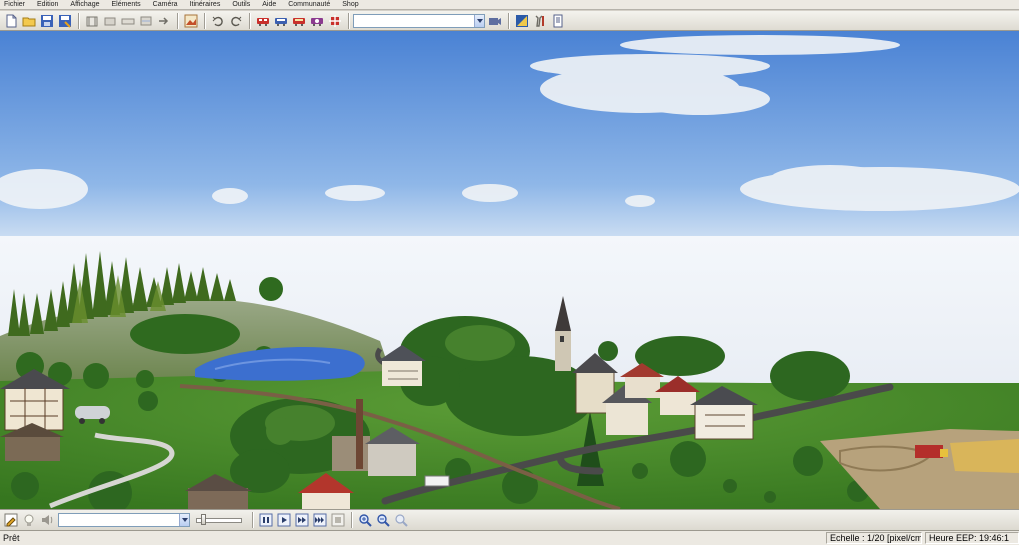 Image resolution: width=1019 pixels, height=545 pixels. I want to click on view-select, so click(419, 20).